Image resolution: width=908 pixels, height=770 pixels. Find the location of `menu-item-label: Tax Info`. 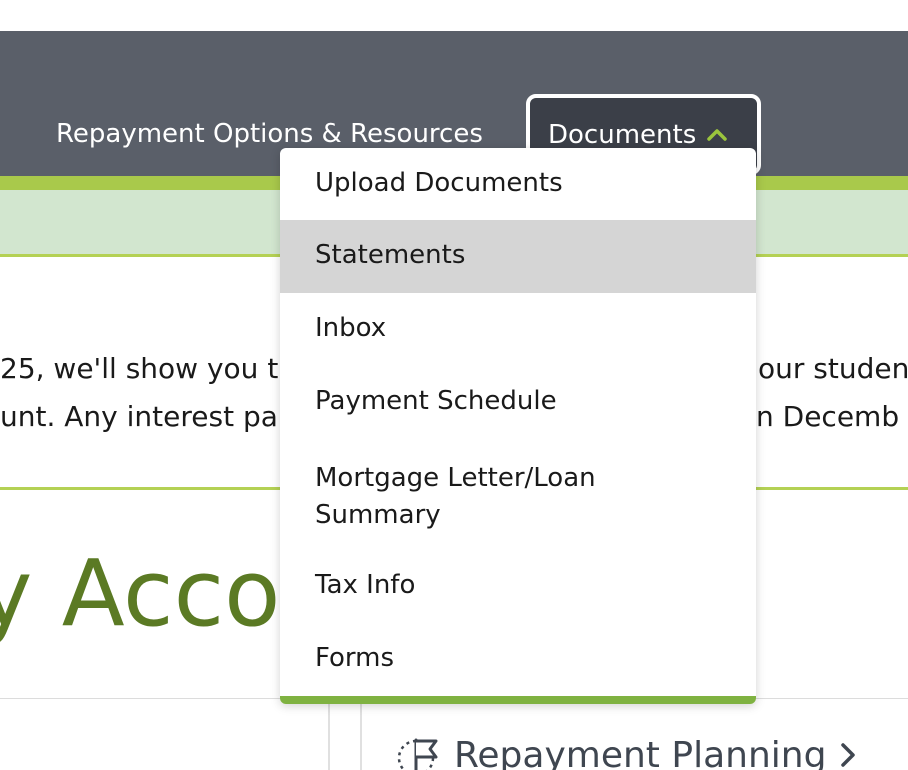

menu-item-label: Tax Info is located at coordinates (365, 585).